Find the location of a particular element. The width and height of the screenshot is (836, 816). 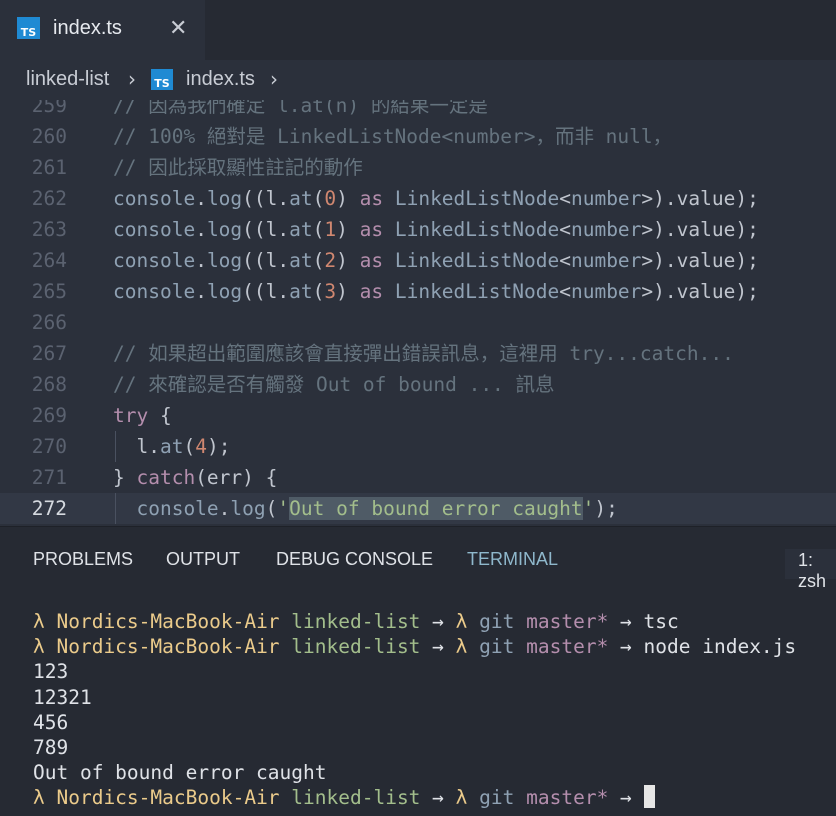

code-text: // 因此採取顯性註記的動作 is located at coordinates (238, 167).